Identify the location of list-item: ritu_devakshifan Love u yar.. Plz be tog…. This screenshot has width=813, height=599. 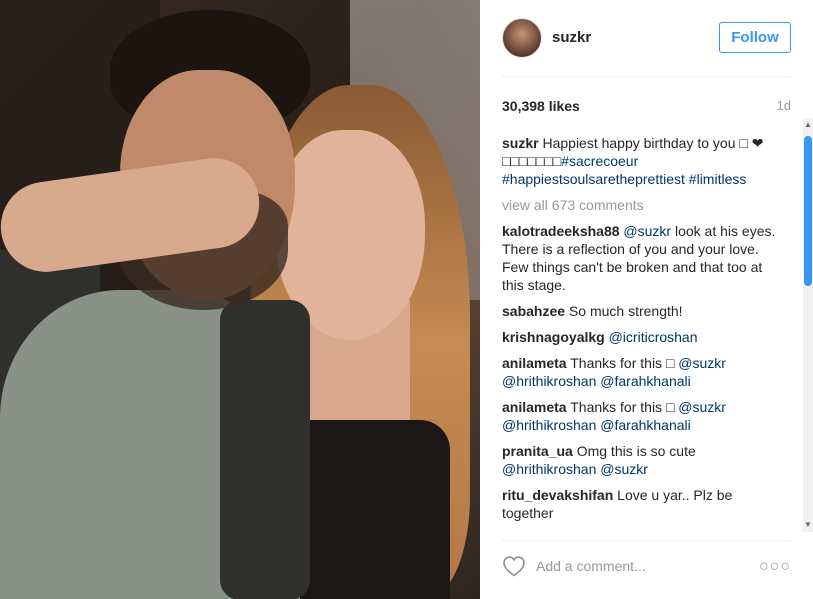
(641, 504).